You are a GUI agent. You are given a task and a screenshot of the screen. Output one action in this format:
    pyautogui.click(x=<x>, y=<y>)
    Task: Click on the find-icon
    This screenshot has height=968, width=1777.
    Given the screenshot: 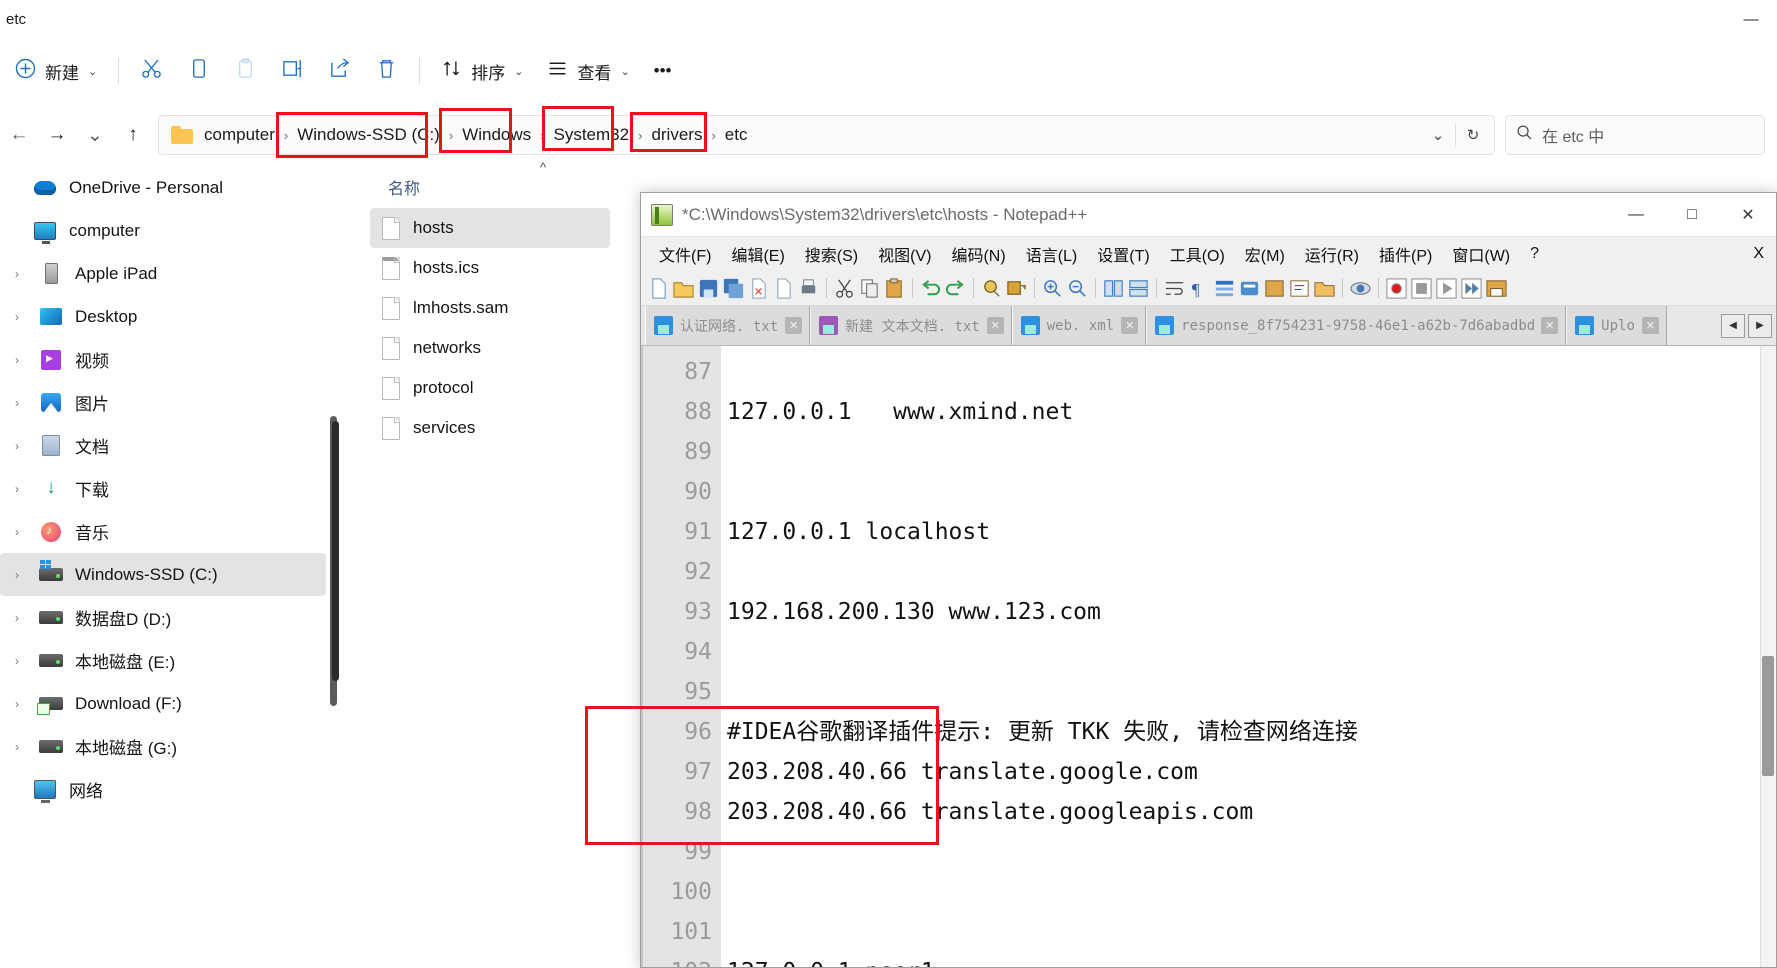 What is the action you would take?
    pyautogui.click(x=991, y=288)
    